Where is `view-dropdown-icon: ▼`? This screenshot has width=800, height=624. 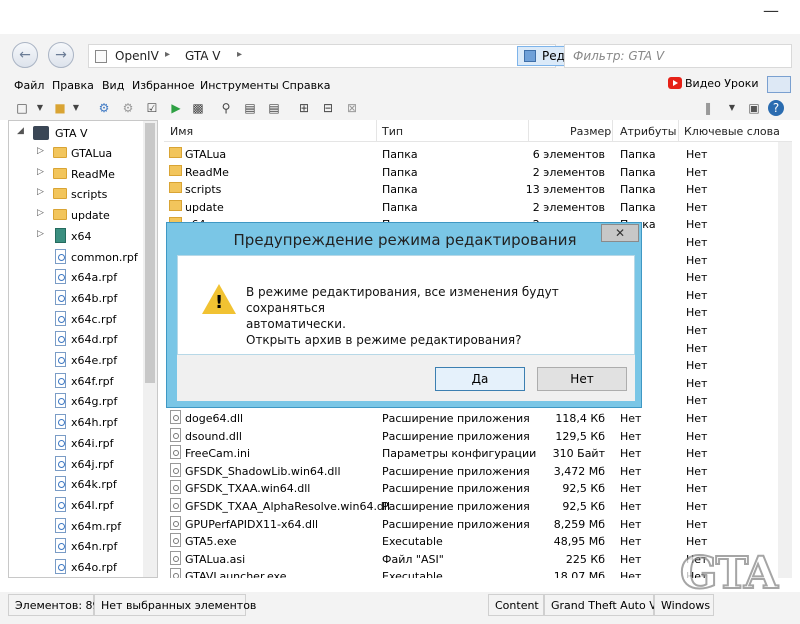 view-dropdown-icon: ▼ is located at coordinates (732, 108).